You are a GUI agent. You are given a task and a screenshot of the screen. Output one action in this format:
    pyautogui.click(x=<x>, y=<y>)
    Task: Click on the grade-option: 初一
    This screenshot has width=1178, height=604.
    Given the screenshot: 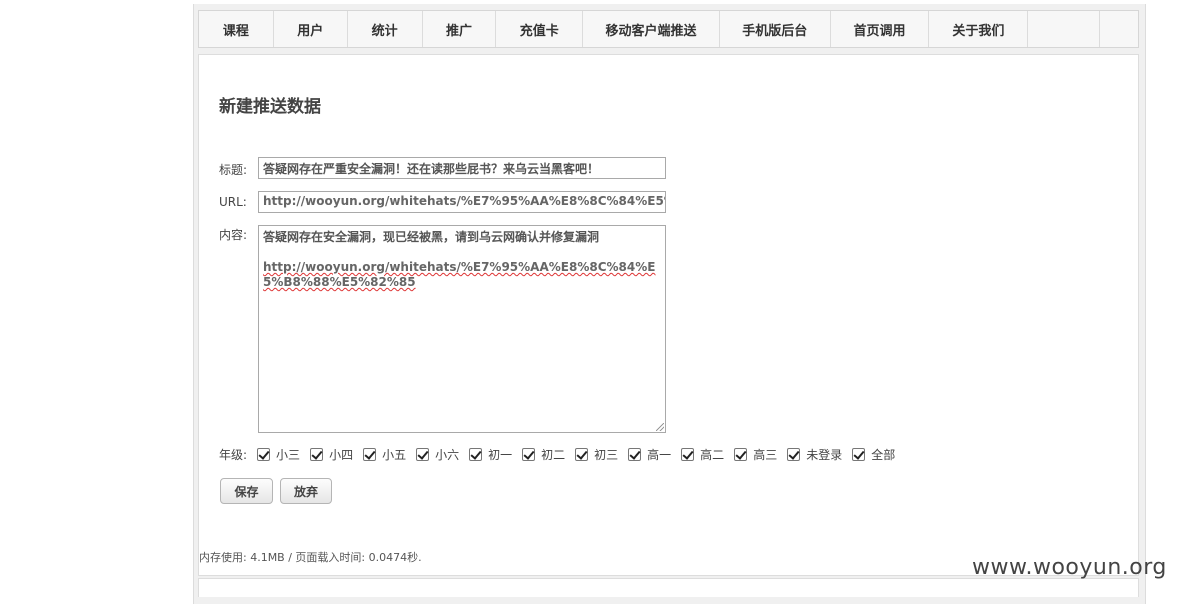 What is the action you would take?
    pyautogui.click(x=490, y=454)
    